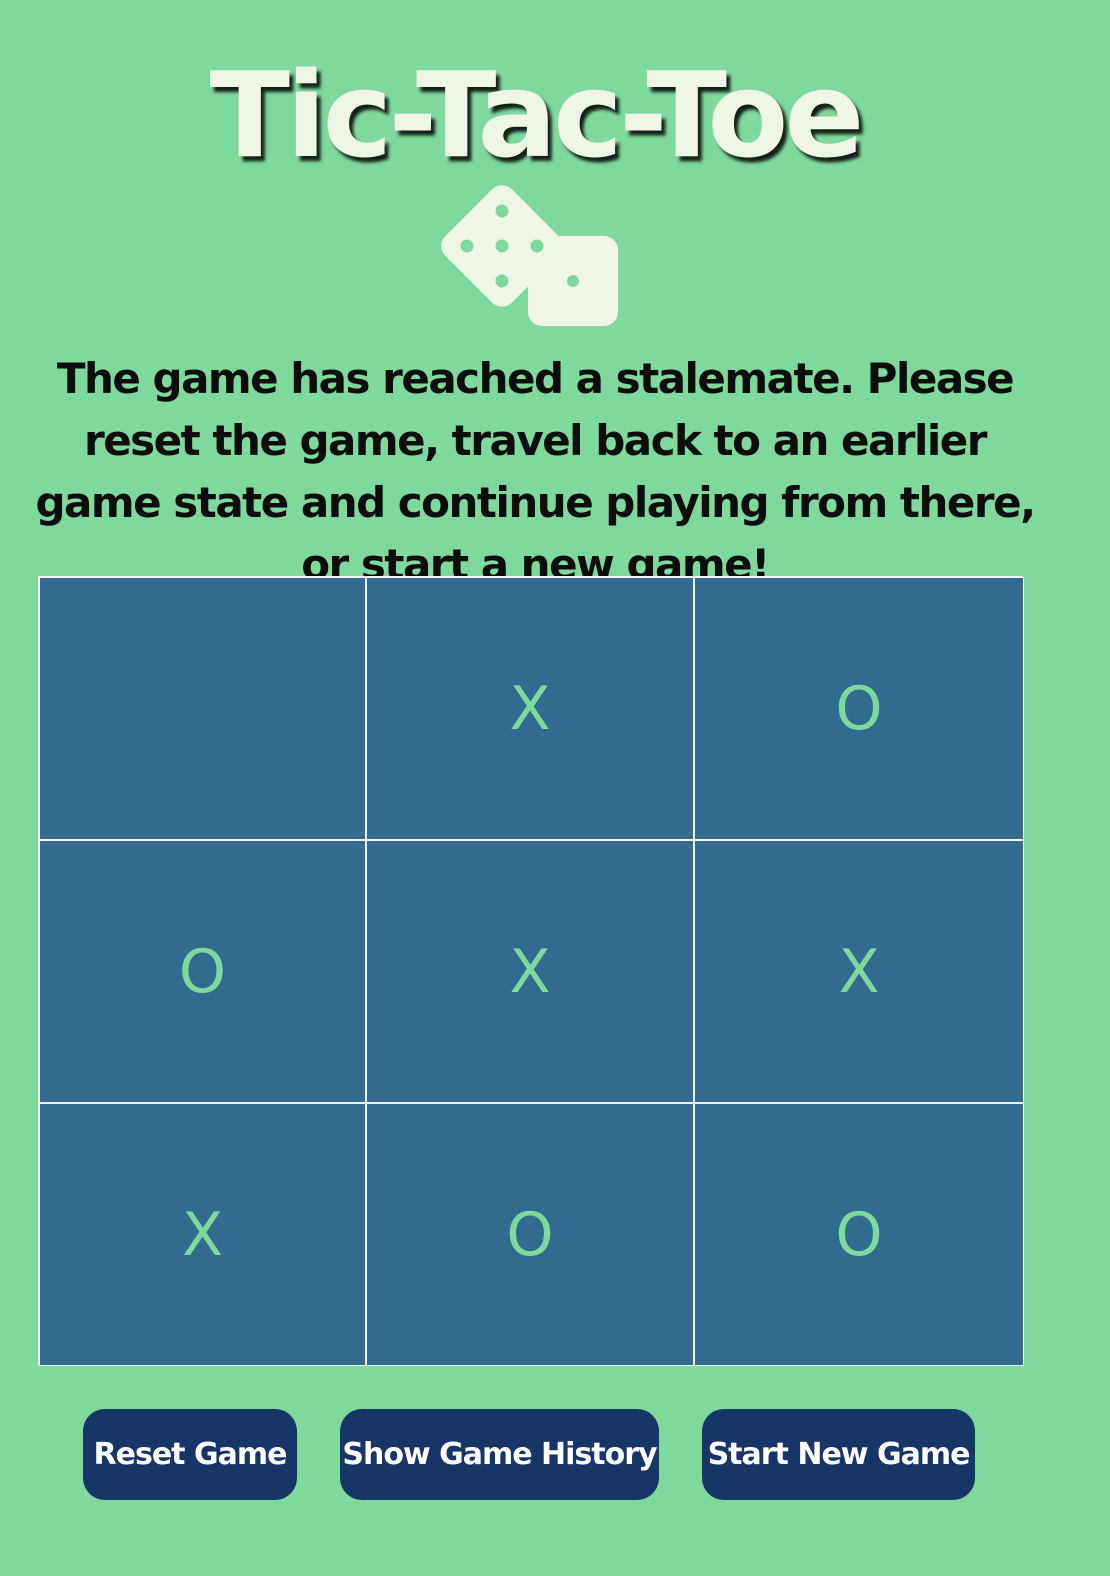 This screenshot has height=1576, width=1110. Describe the element at coordinates (190, 1454) in the screenshot. I see `reset-game-button: Reset Game` at that location.